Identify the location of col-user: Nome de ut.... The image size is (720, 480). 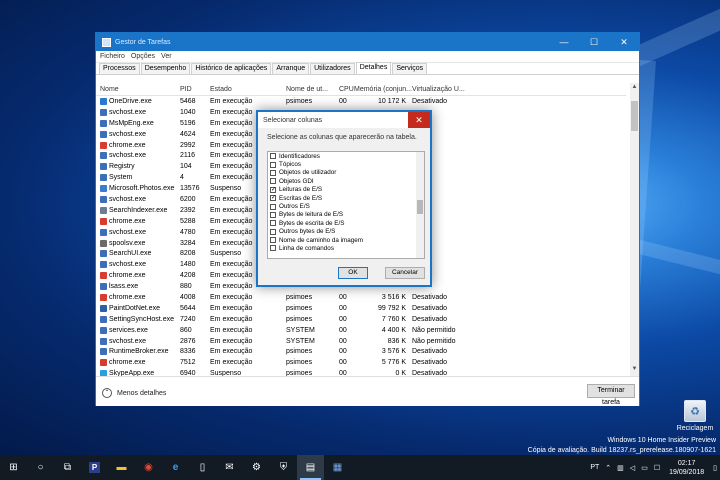
(307, 89).